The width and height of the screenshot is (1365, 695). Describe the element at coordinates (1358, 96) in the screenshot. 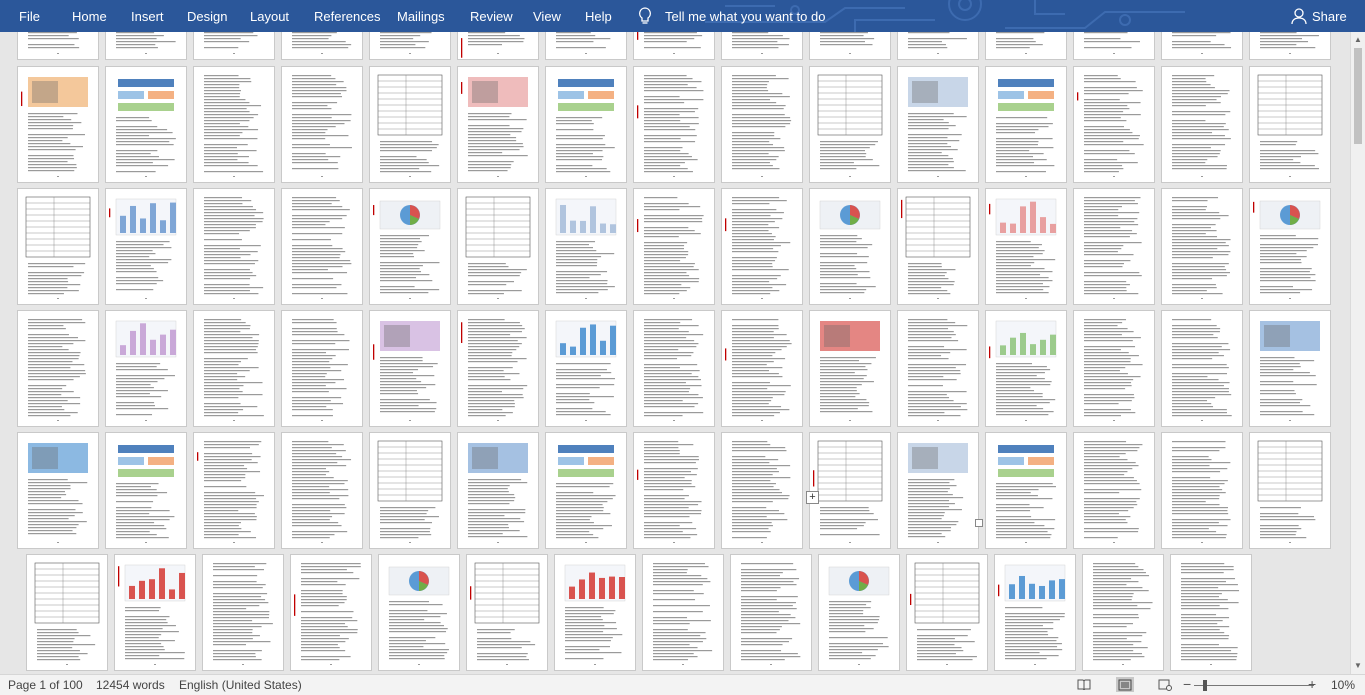

I see `scrollbar-thumb` at that location.